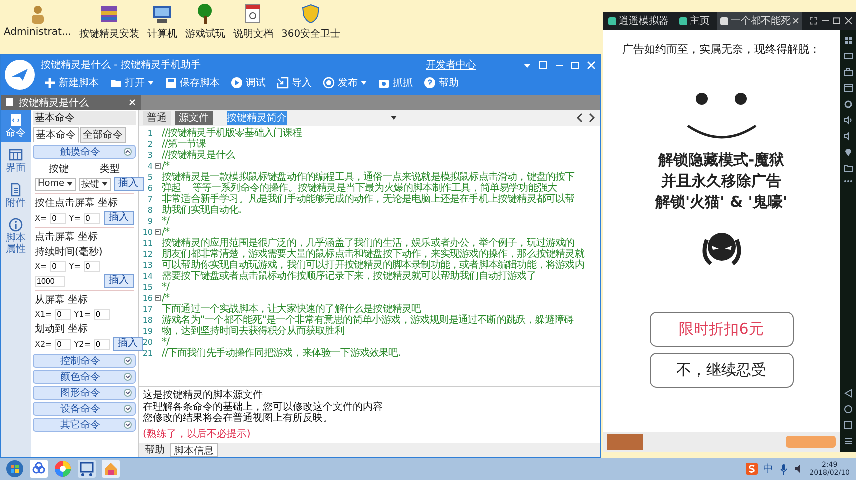 This screenshot has width=856, height=480. What do you see at coordinates (848, 56) in the screenshot?
I see `keyboard-icon` at bounding box center [848, 56].